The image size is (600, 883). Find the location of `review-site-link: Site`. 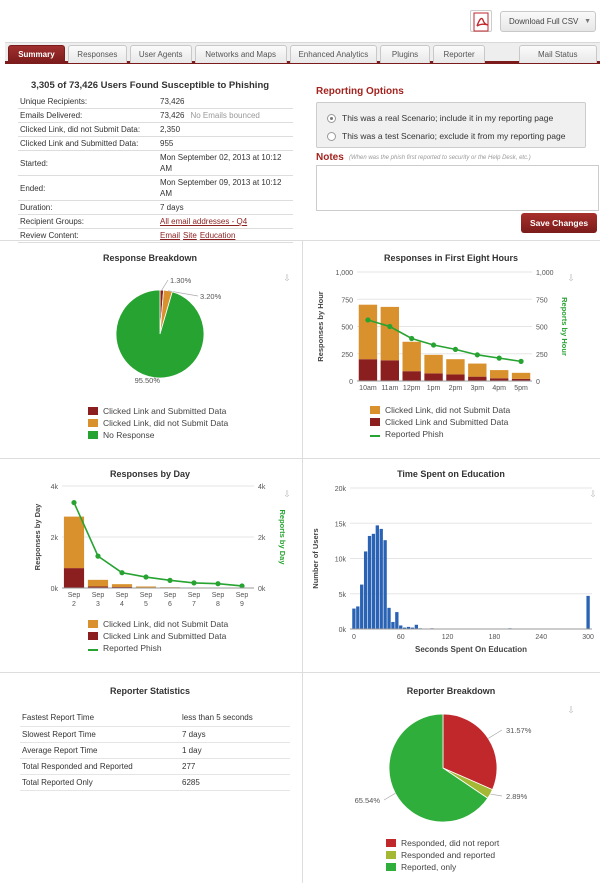

review-site-link: Site is located at coordinates (190, 235).